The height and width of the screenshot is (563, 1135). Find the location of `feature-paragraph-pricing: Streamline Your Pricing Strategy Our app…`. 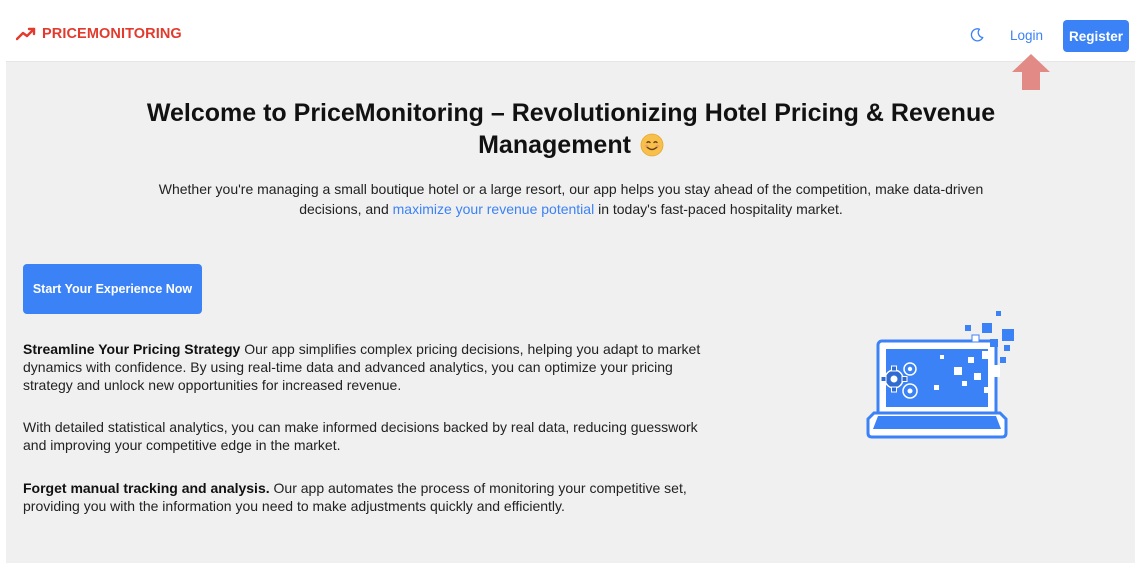

feature-paragraph-pricing: Streamline Your Pricing Strategy Our app… is located at coordinates (373, 367).